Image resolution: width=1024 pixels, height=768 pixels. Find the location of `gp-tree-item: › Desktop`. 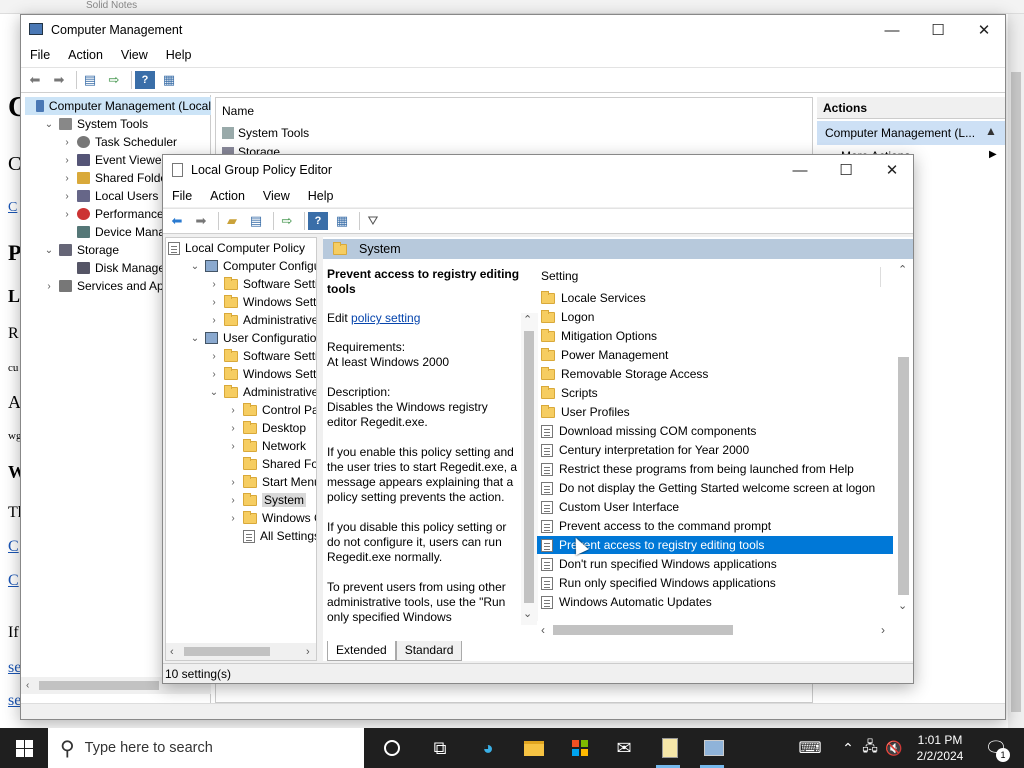

gp-tree-item: › Desktop is located at coordinates (271, 428).